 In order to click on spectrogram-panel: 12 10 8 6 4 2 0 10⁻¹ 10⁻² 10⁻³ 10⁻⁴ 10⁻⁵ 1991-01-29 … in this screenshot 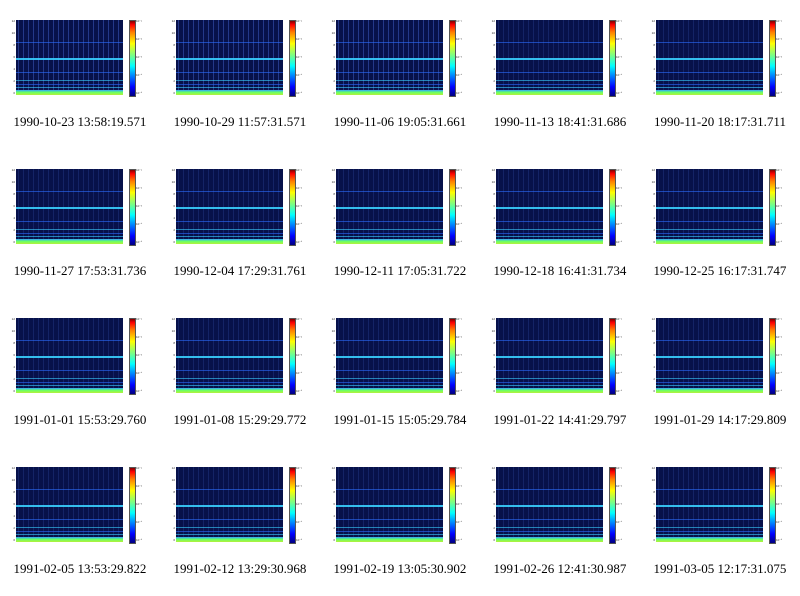, I will do `click(720, 372)`.